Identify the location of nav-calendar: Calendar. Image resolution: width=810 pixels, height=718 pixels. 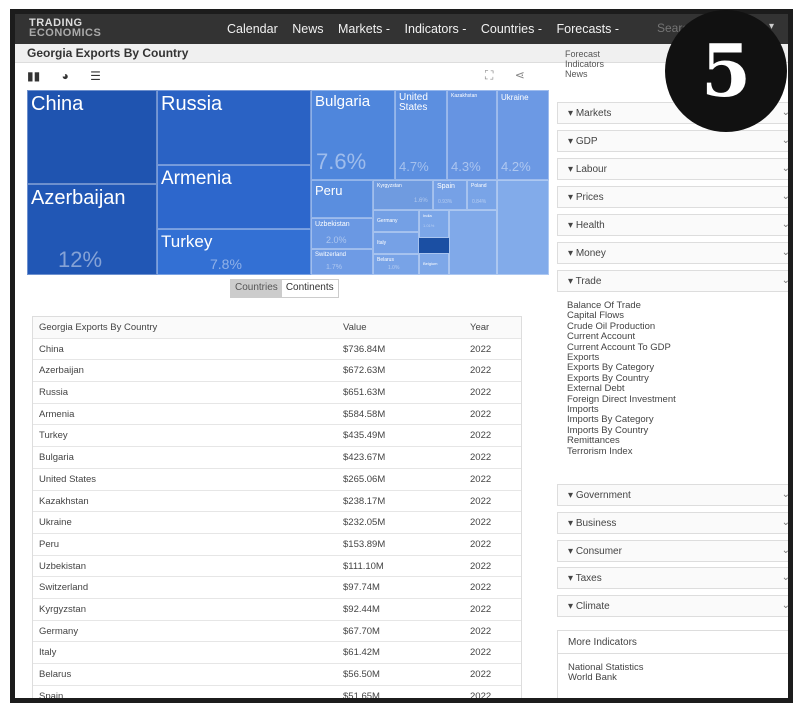
(252, 29).